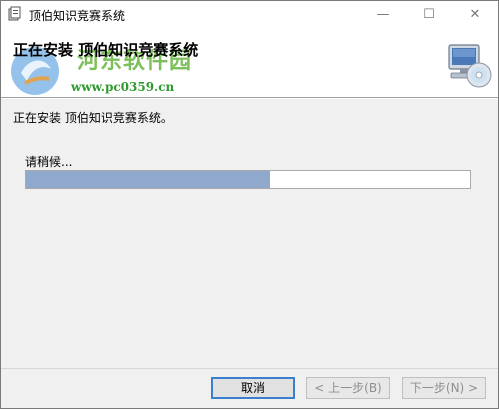 This screenshot has height=409, width=499. What do you see at coordinates (249, 15) in the screenshot?
I see `title-bar: 顶伯知识竞赛系统 — ☐ ✕` at bounding box center [249, 15].